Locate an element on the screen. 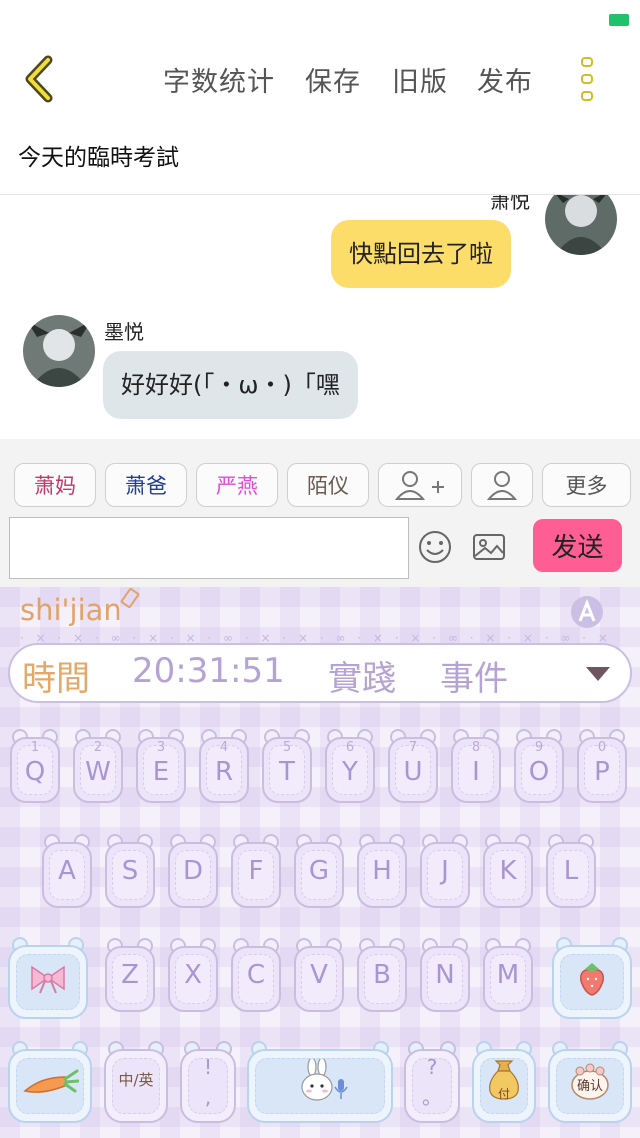 Image resolution: width=640 pixels, height=1138 pixels. key-u: 7U is located at coordinates (413, 767).